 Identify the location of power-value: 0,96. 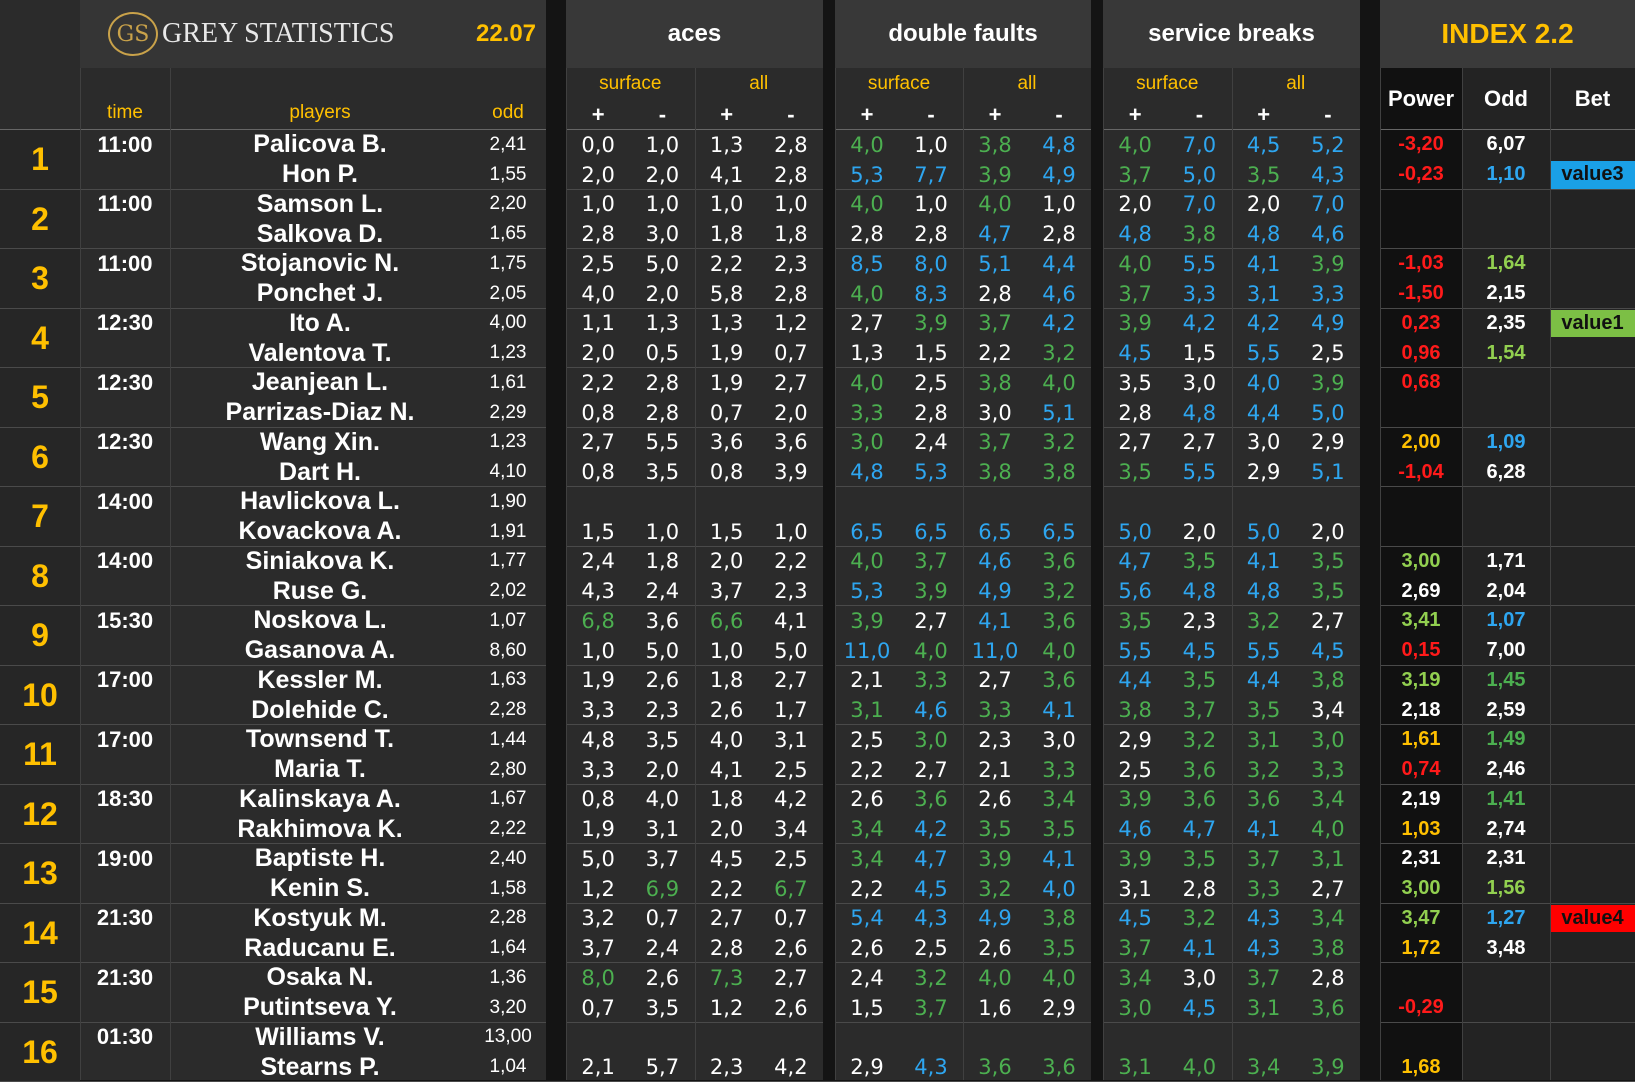
(1421, 353).